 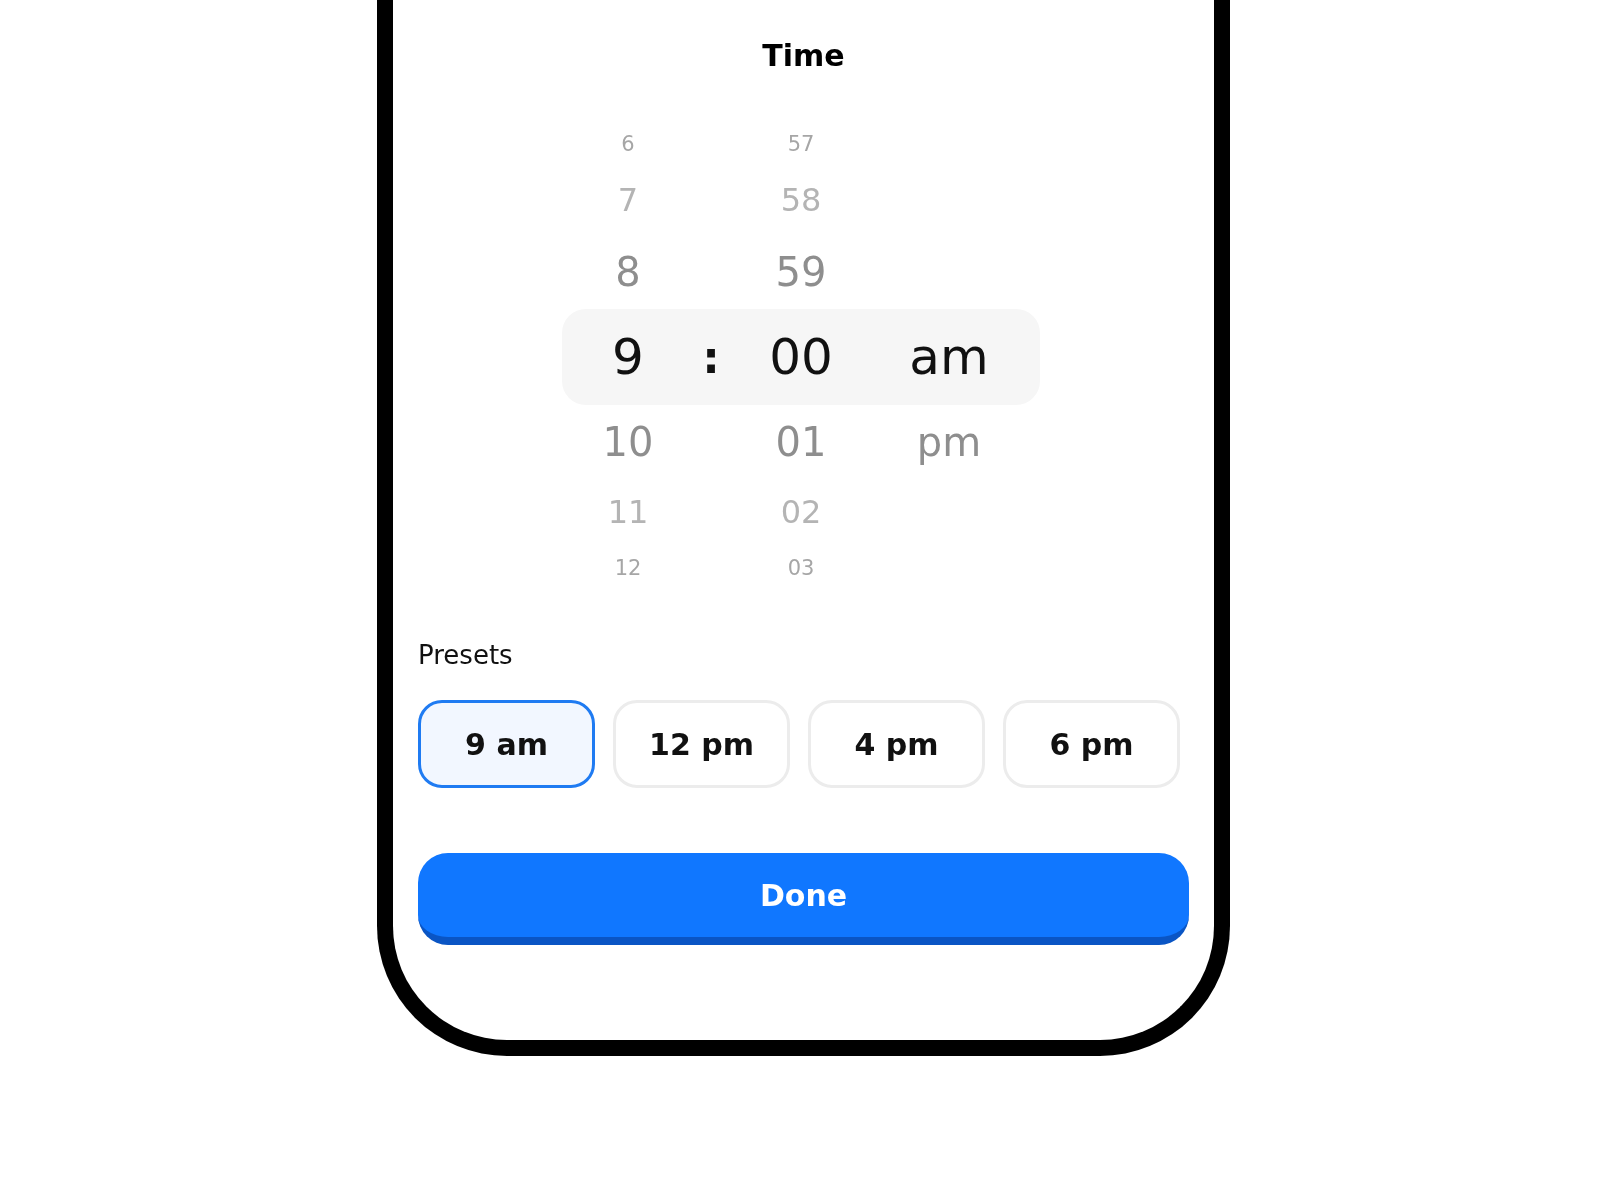 What do you see at coordinates (949, 442) in the screenshot?
I see `picker-option: pm` at bounding box center [949, 442].